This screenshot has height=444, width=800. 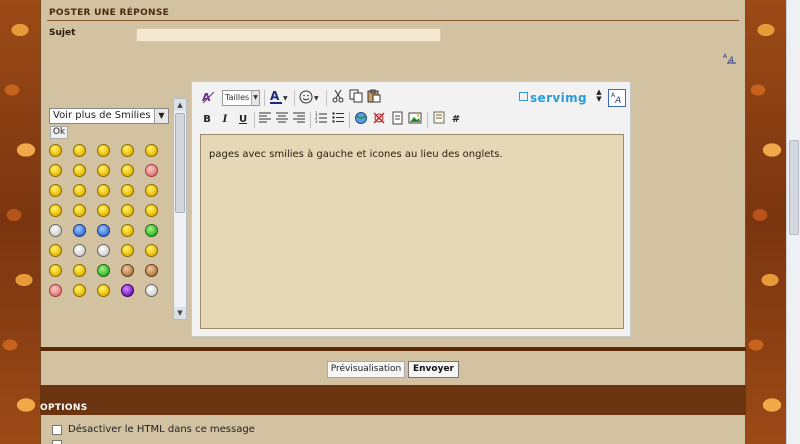 What do you see at coordinates (208, 99) in the screenshot?
I see `wysiwyg-toggle-icon: A` at bounding box center [208, 99].